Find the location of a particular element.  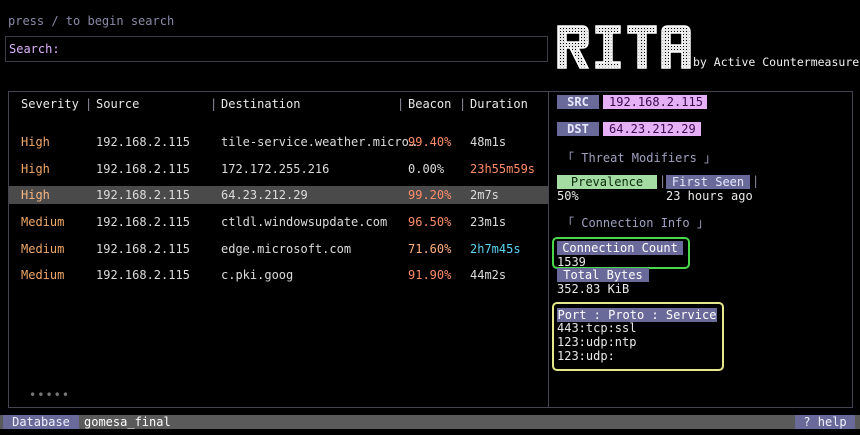

header-destination: Destination is located at coordinates (260, 104).